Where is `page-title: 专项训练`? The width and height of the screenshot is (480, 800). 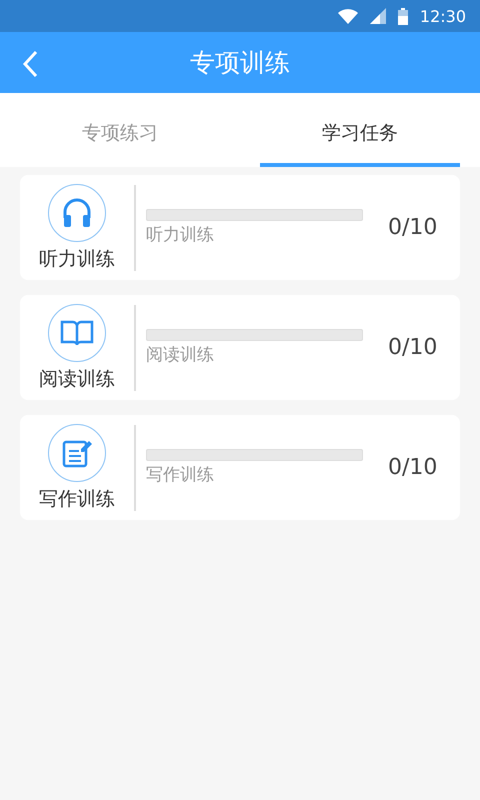 page-title: 专项训练 is located at coordinates (240, 63).